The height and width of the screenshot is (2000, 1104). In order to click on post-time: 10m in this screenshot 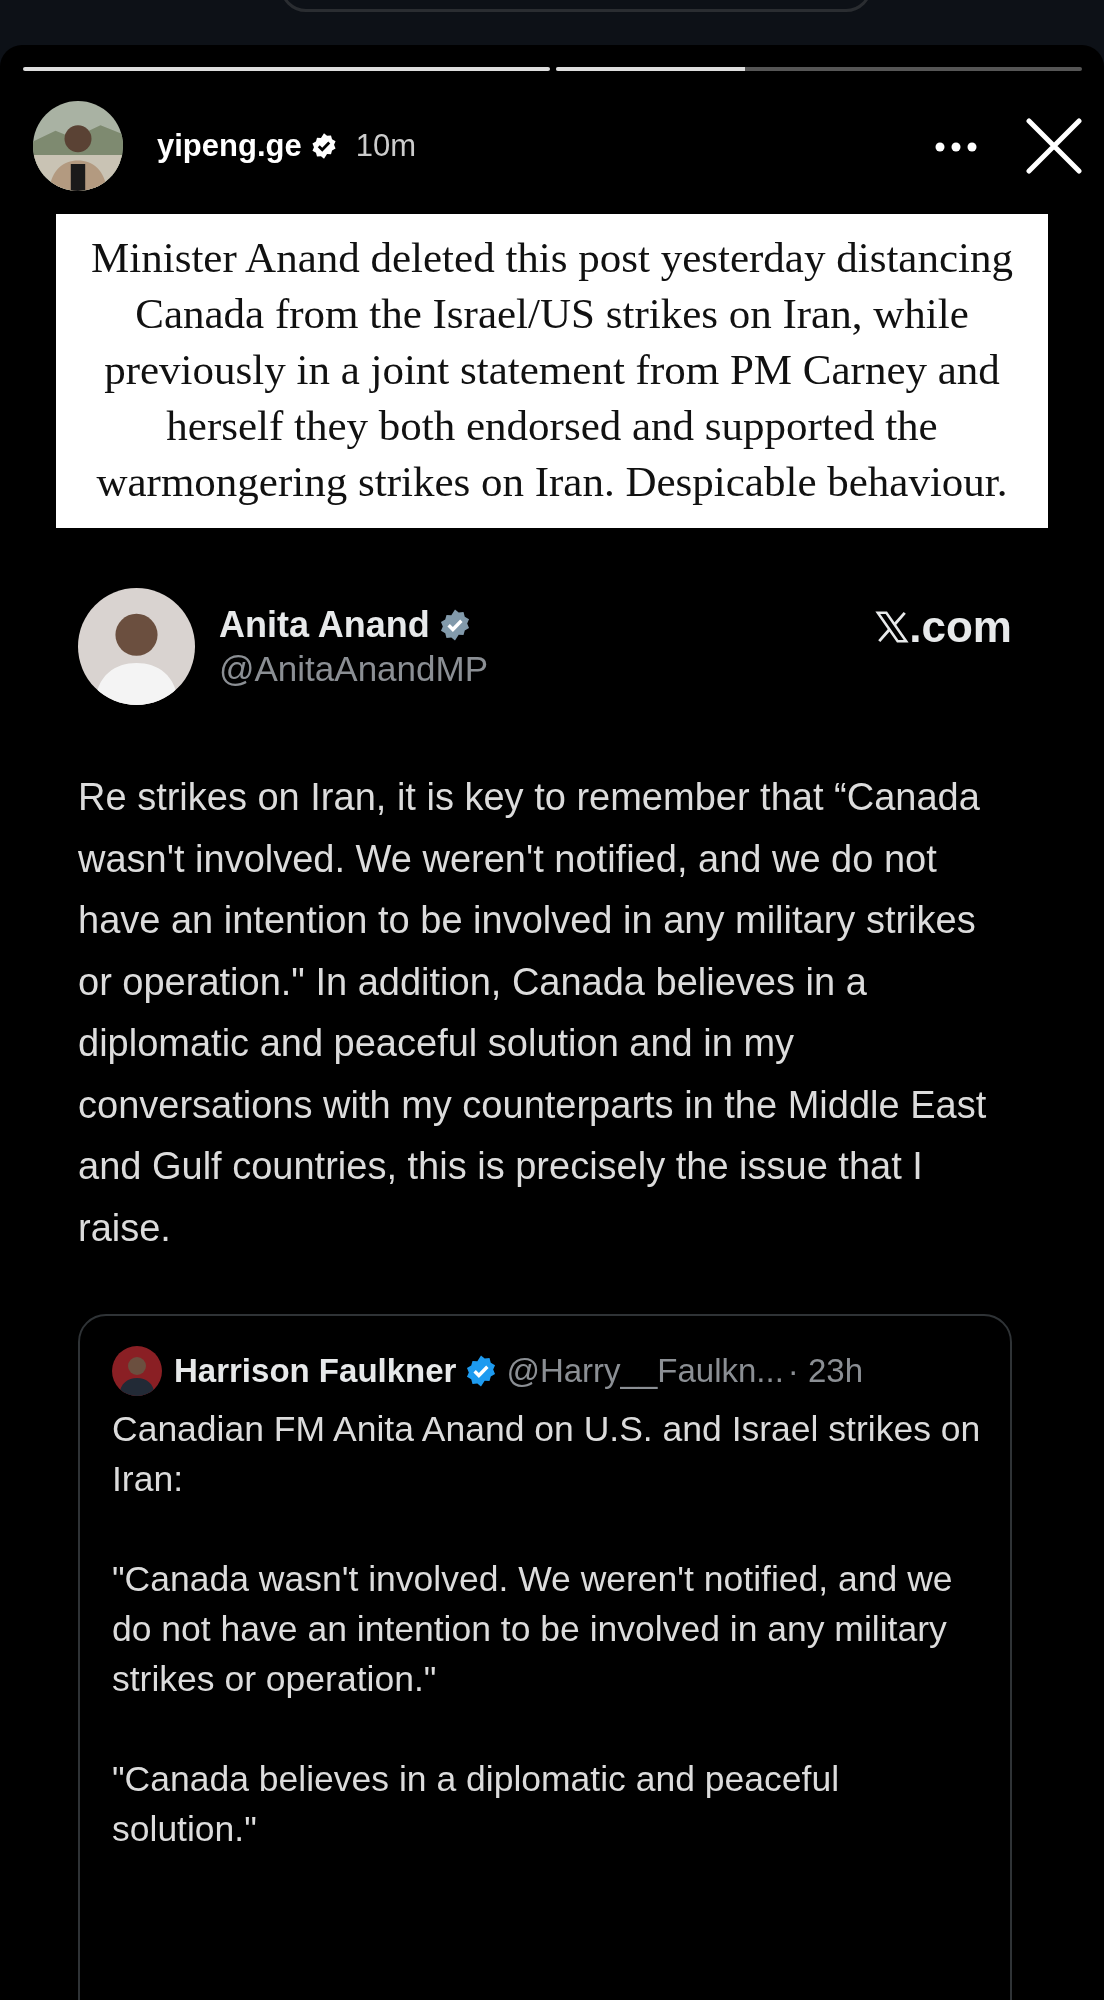, I will do `click(385, 145)`.